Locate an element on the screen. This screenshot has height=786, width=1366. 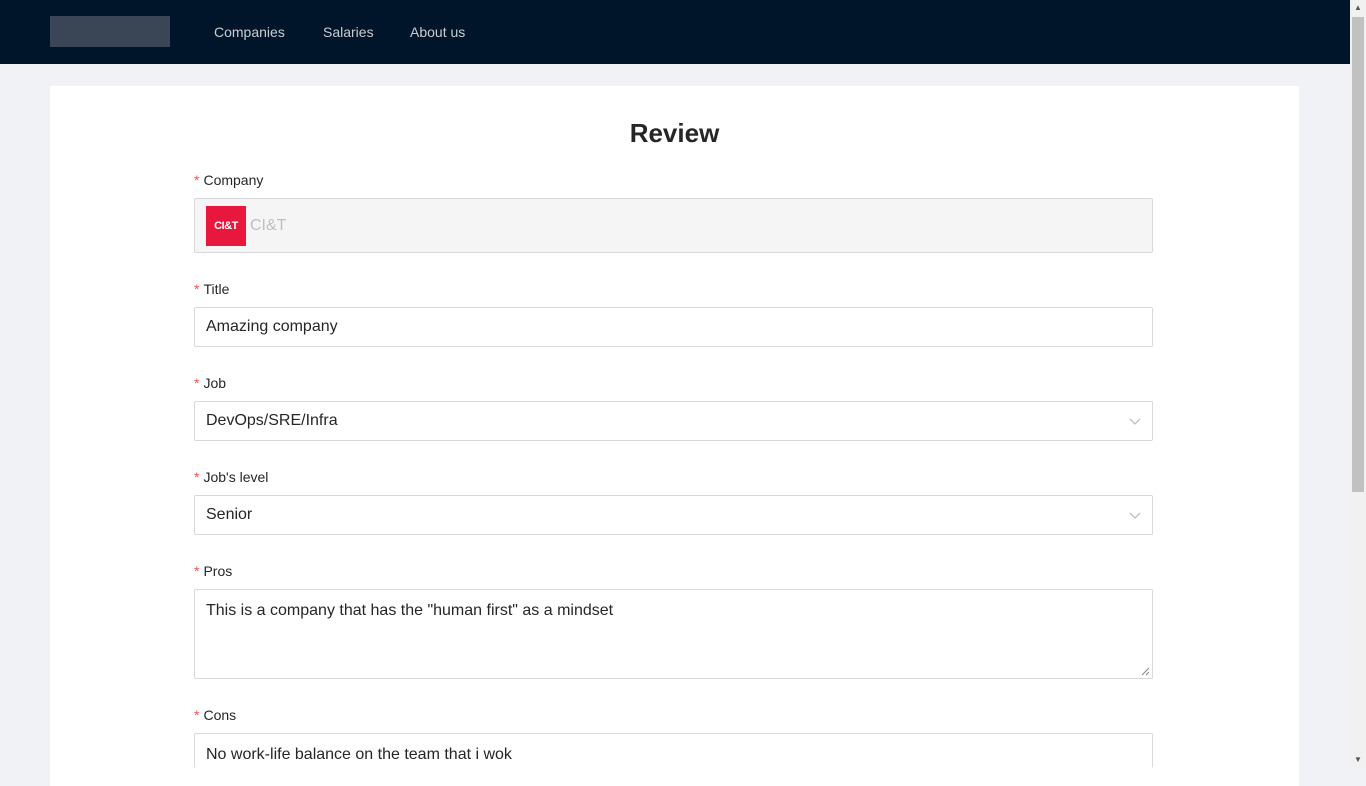
job-label: * Job is located at coordinates (210, 383).